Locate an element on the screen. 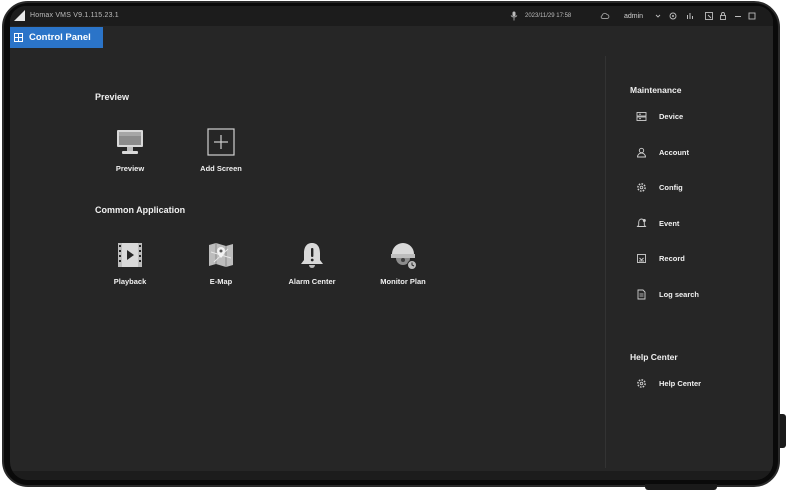 The image size is (786, 491). maintenance-item-log-search: Log search is located at coordinates (667, 294).